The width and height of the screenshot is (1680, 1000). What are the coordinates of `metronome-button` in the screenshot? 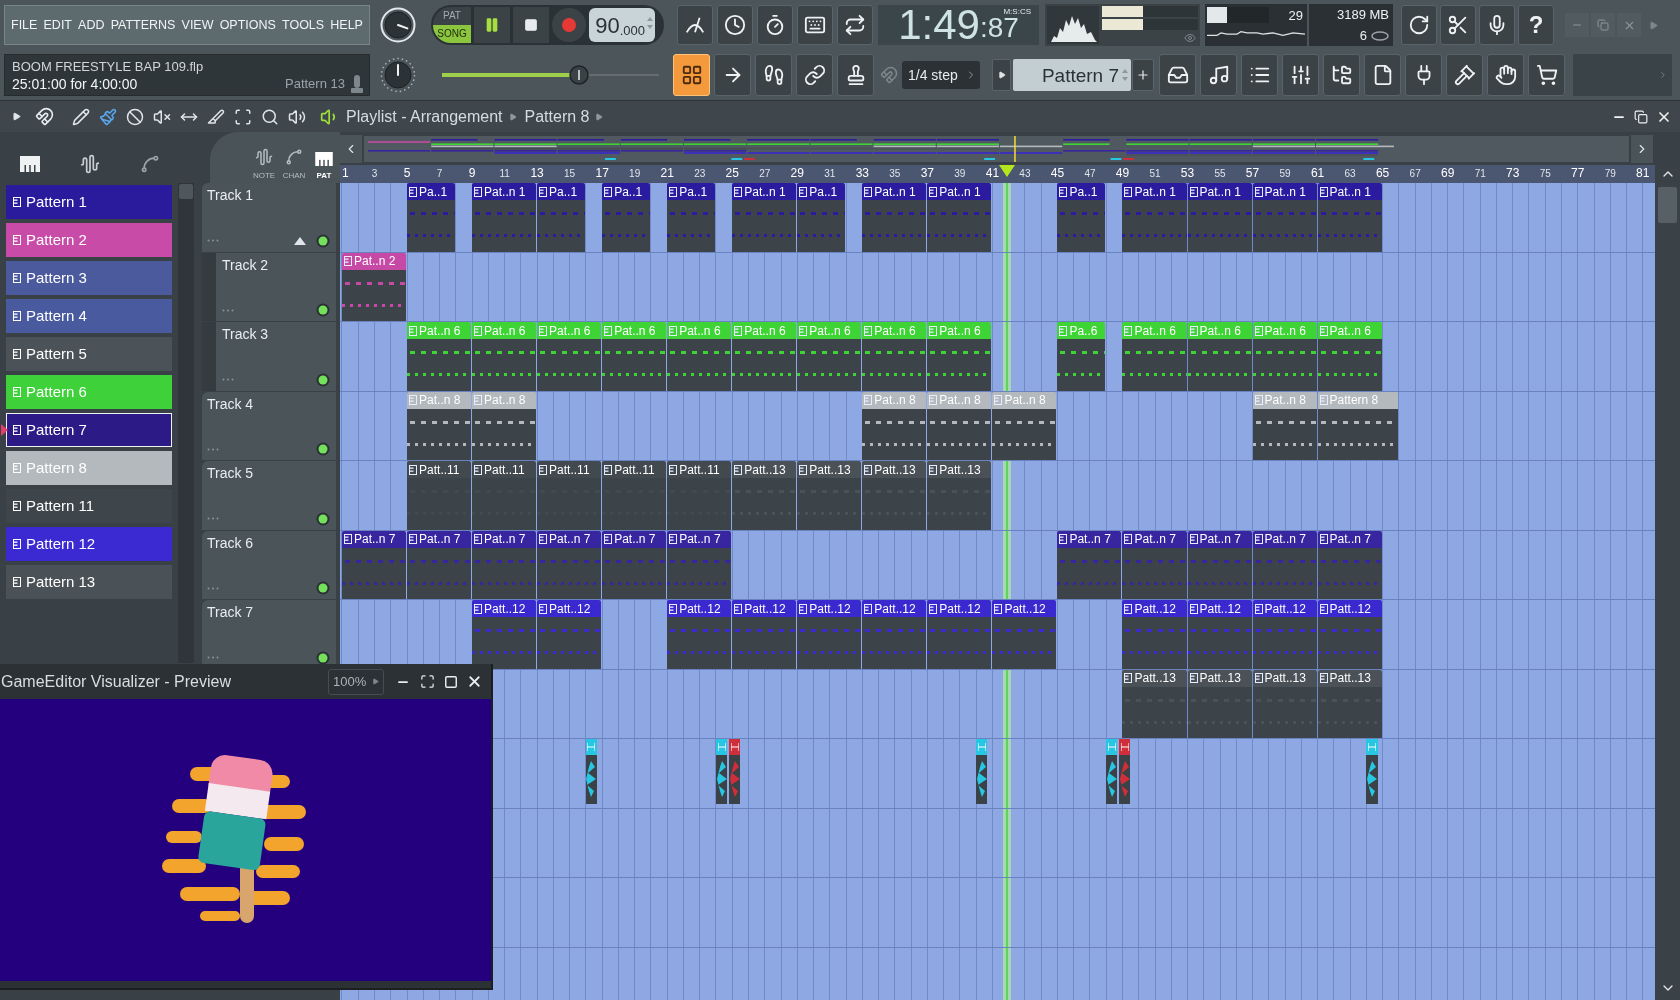 It's located at (695, 25).